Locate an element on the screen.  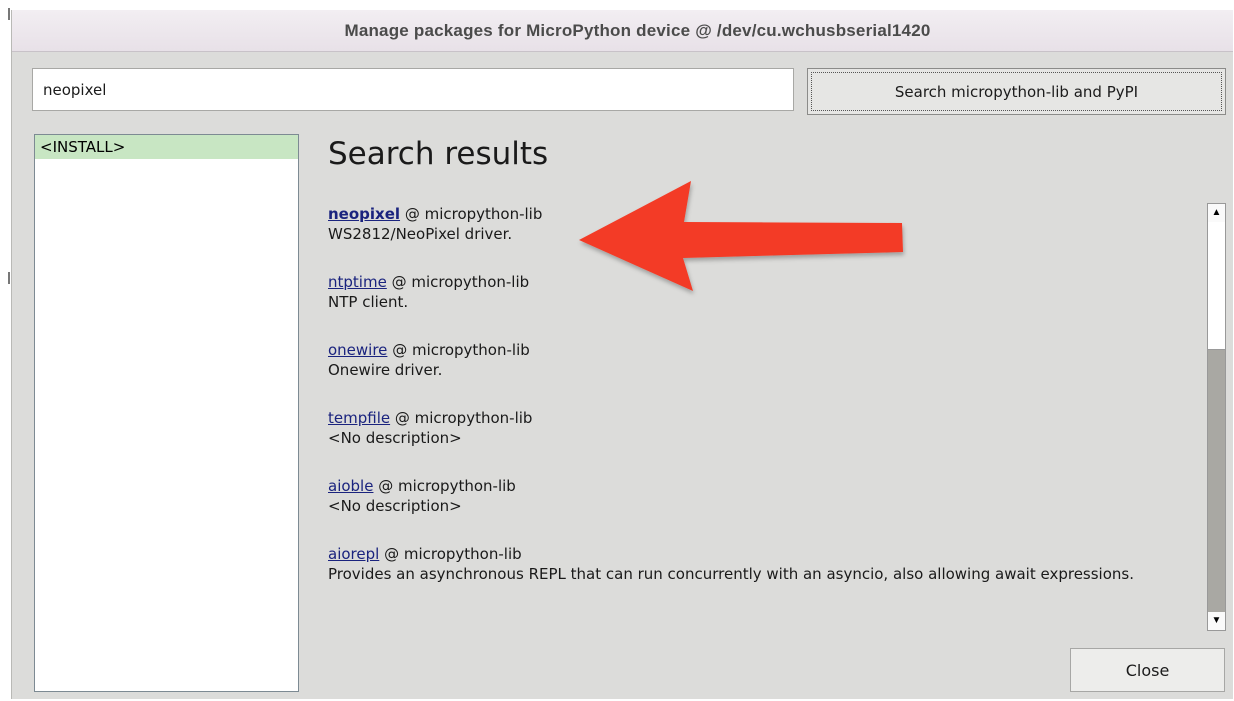
search-results-heading: Search results is located at coordinates (438, 154).